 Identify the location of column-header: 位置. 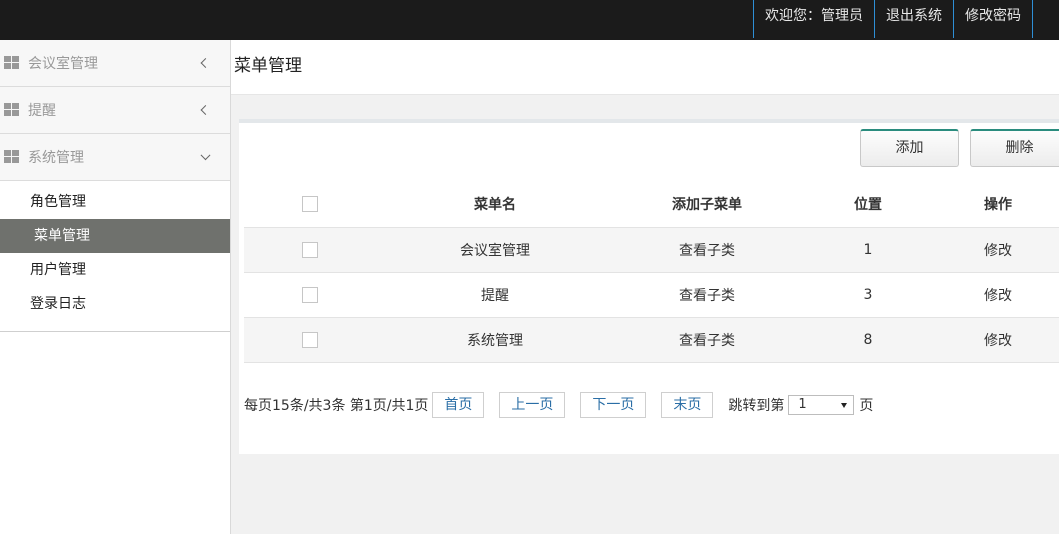
(868, 204).